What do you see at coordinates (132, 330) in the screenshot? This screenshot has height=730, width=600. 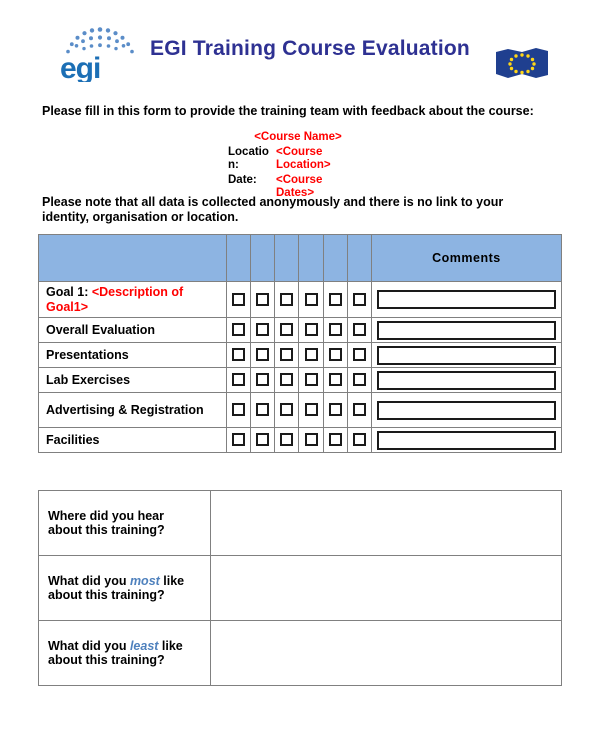 I see `evaluation-row-label: Overall Evaluation` at bounding box center [132, 330].